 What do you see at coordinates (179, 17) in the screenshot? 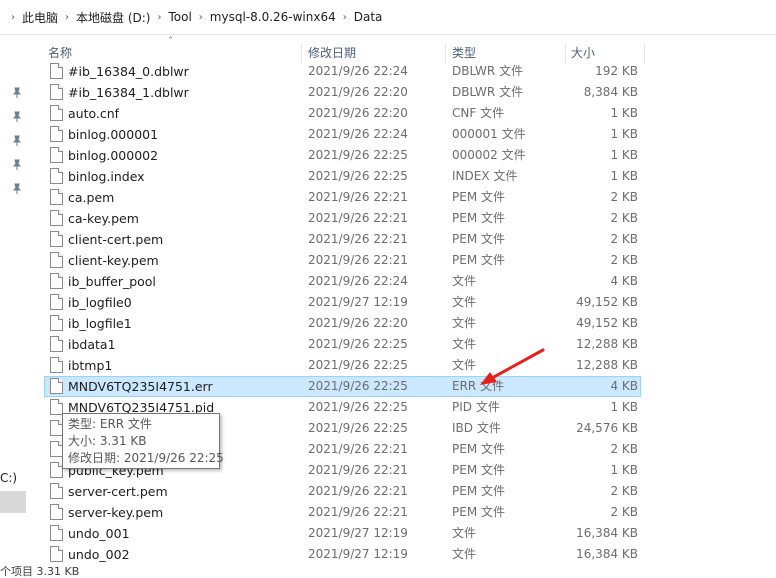
I see `breadcrumb-tool: Tool` at bounding box center [179, 17].